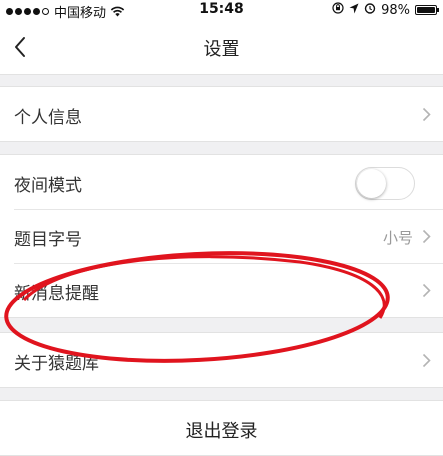 The width and height of the screenshot is (443, 456). I want to click on battery-icon, so click(427, 10).